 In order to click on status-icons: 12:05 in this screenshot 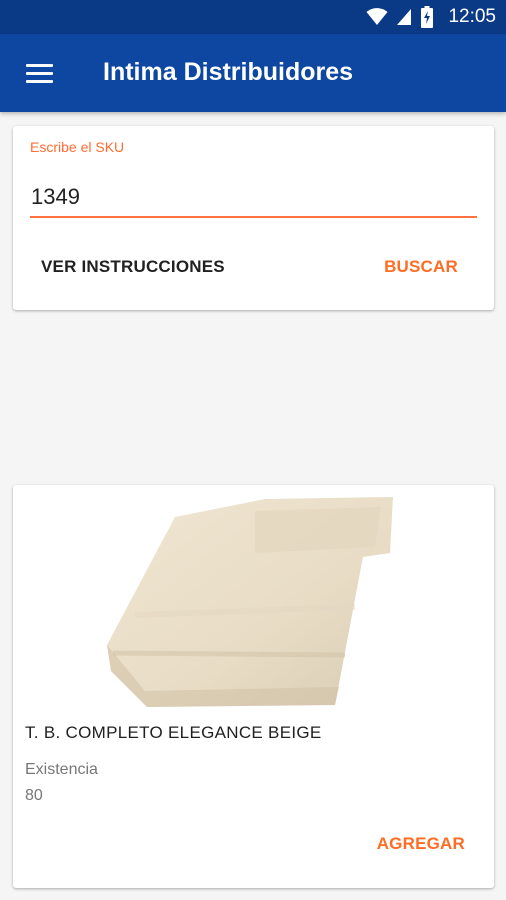, I will do `click(431, 17)`.